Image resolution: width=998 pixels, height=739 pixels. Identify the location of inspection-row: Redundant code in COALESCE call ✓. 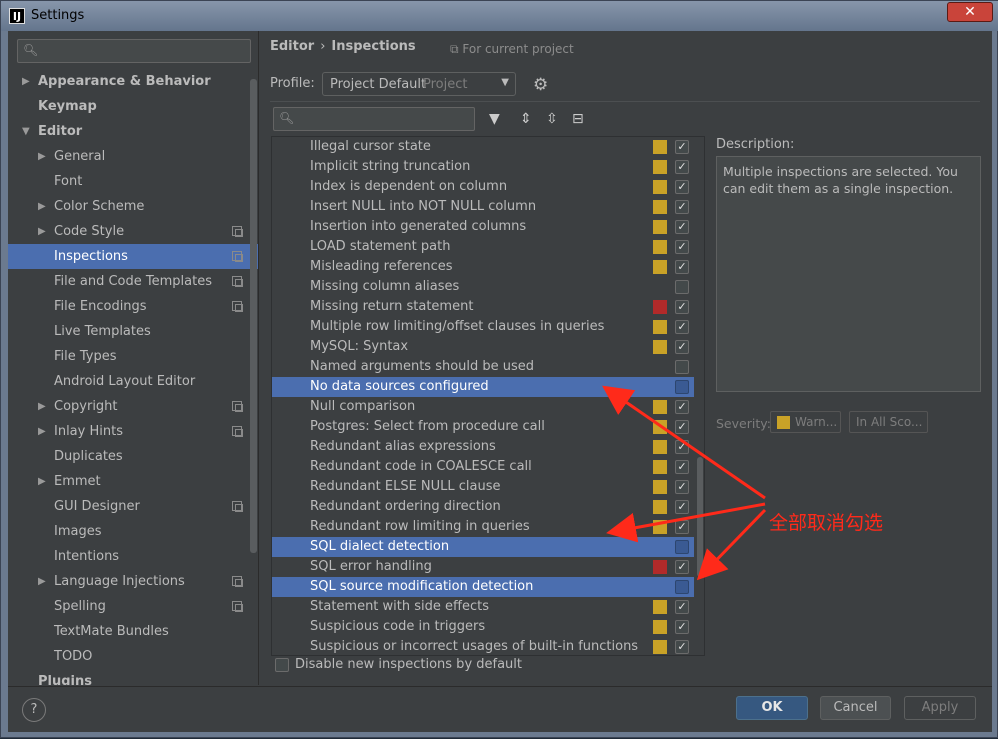
(483, 467).